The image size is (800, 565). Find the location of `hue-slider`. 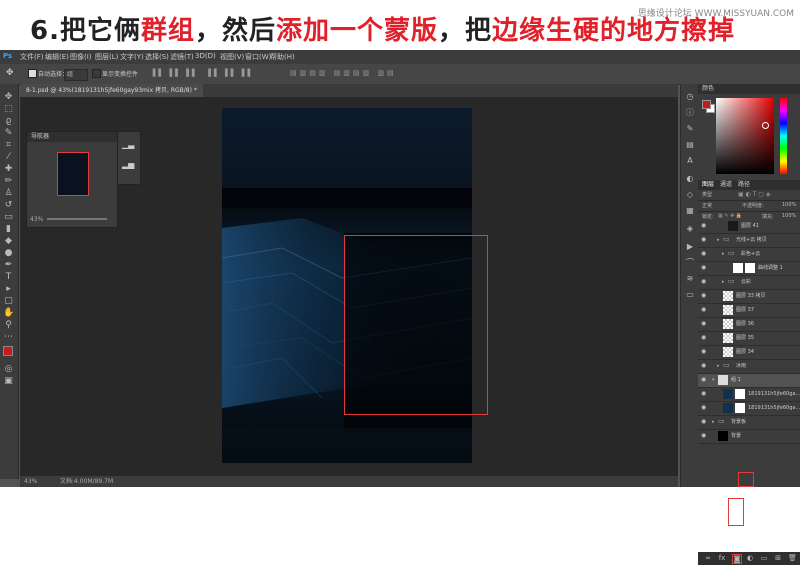

hue-slider is located at coordinates (783, 136).